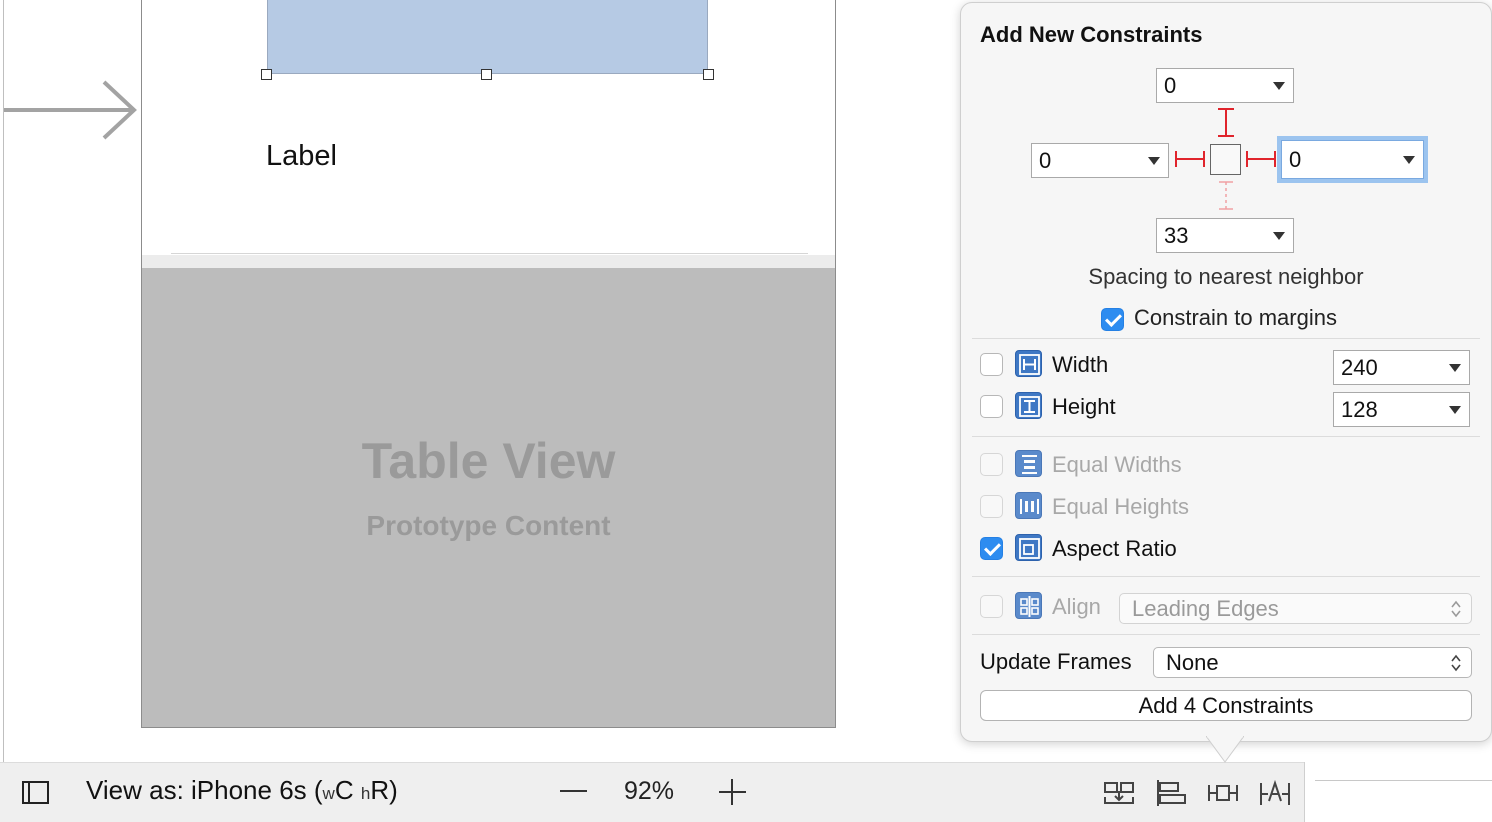  What do you see at coordinates (1112, 319) in the screenshot?
I see `constrain-to-margins-checkbox` at bounding box center [1112, 319].